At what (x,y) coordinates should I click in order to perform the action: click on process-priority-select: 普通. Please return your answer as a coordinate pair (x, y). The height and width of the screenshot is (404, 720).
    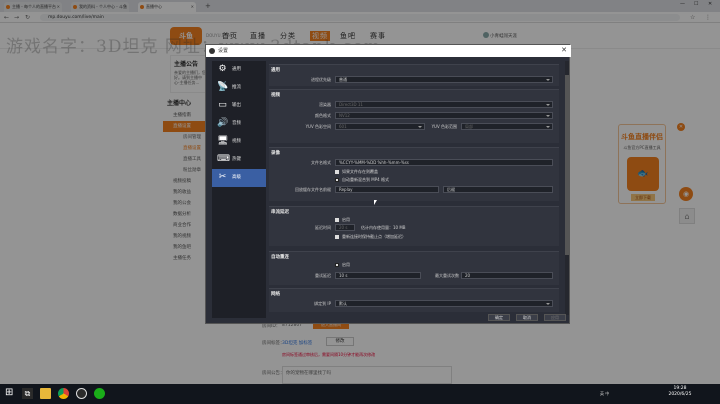
    Looking at the image, I should click on (444, 79).